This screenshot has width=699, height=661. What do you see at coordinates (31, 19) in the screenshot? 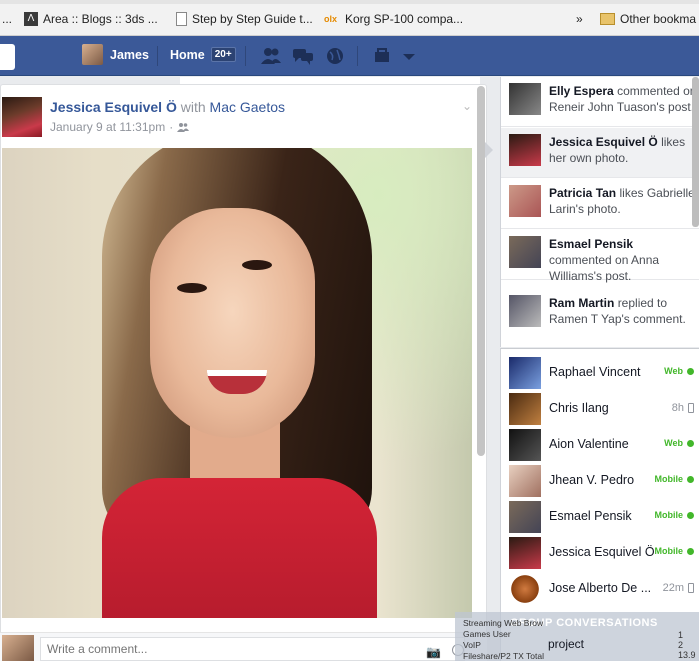
I see `area-logo-icon: Λ` at bounding box center [31, 19].